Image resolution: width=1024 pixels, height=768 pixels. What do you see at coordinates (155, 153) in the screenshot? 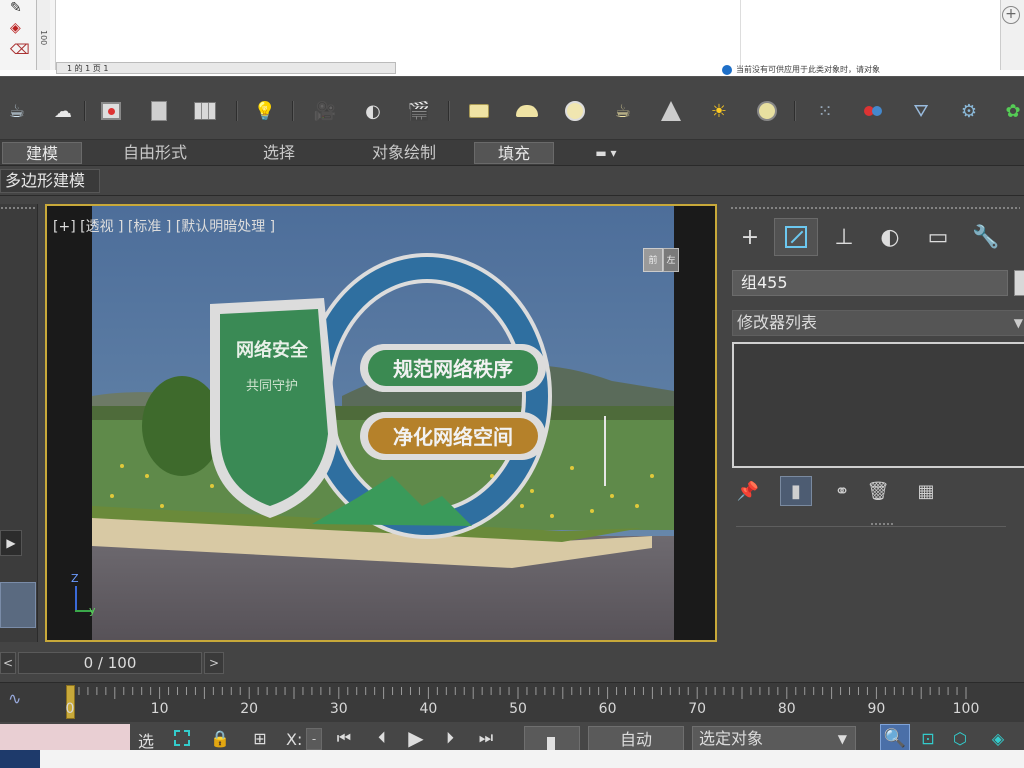
I see `tab-freeform: 自由形式` at bounding box center [155, 153].